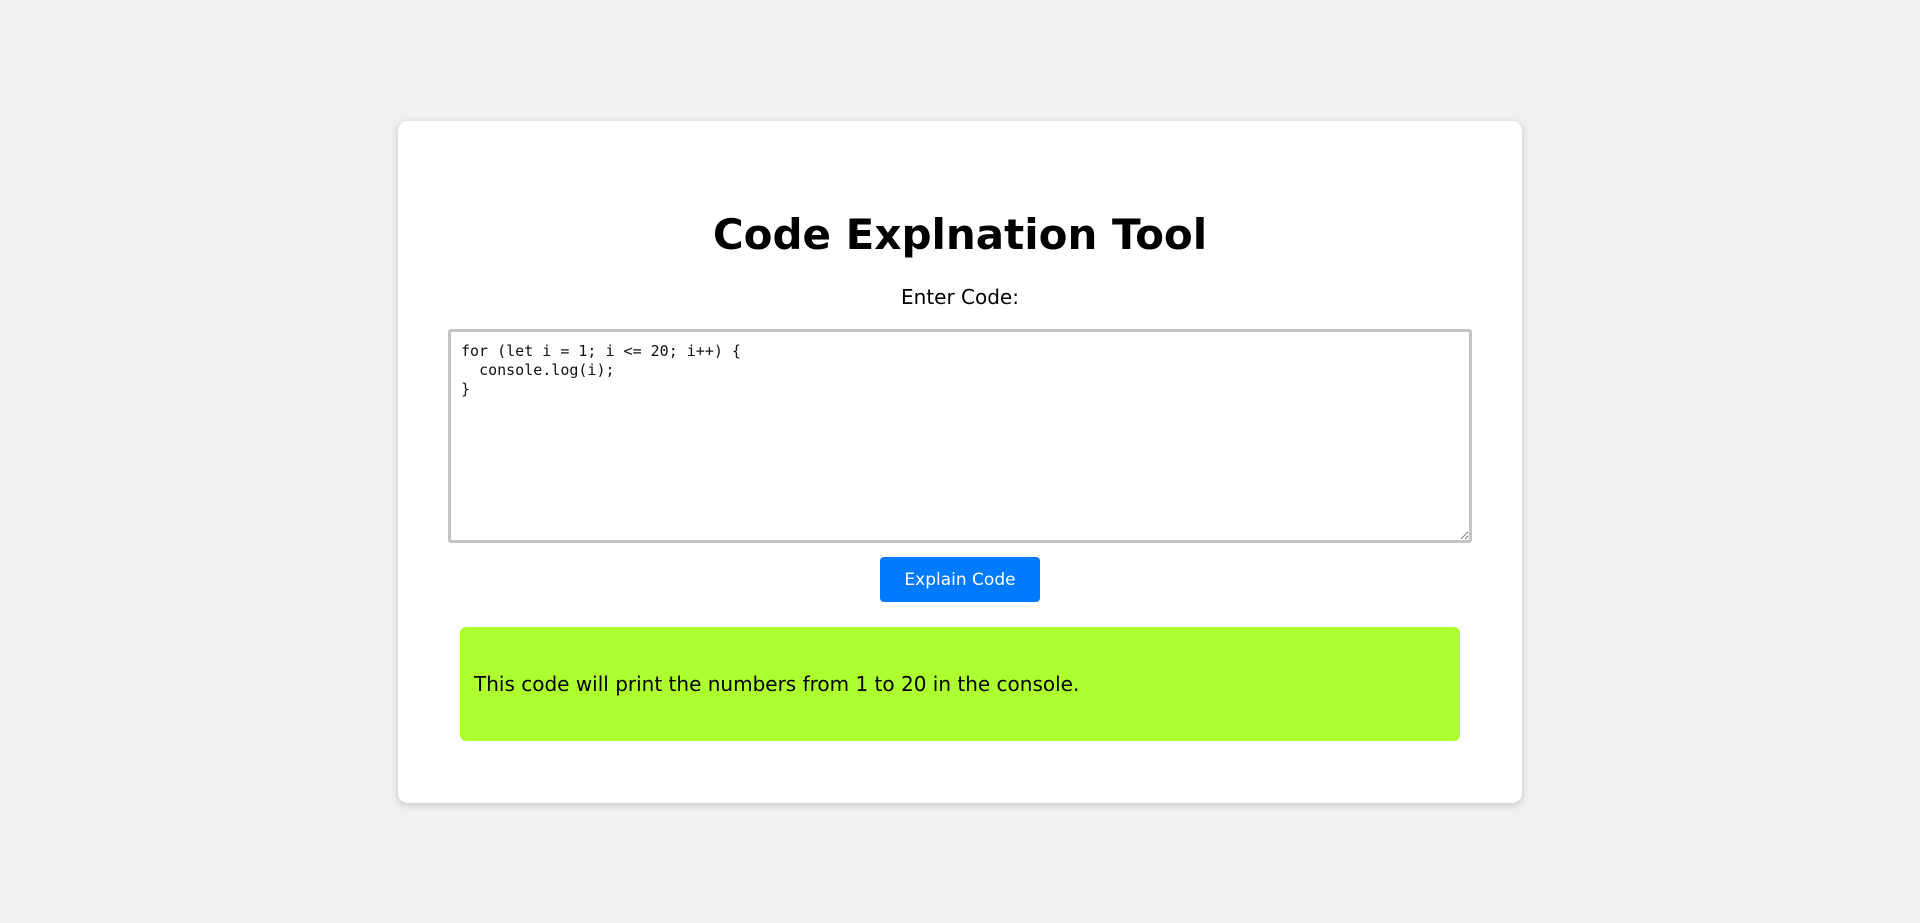  What do you see at coordinates (960, 579) in the screenshot?
I see `explain-code-button: Explain Code` at bounding box center [960, 579].